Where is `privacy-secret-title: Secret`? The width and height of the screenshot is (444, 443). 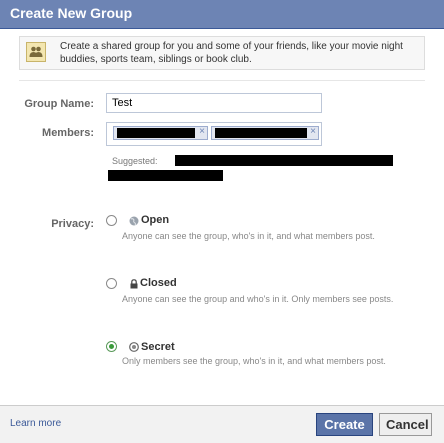
privacy-secret-title: Secret is located at coordinates (158, 347).